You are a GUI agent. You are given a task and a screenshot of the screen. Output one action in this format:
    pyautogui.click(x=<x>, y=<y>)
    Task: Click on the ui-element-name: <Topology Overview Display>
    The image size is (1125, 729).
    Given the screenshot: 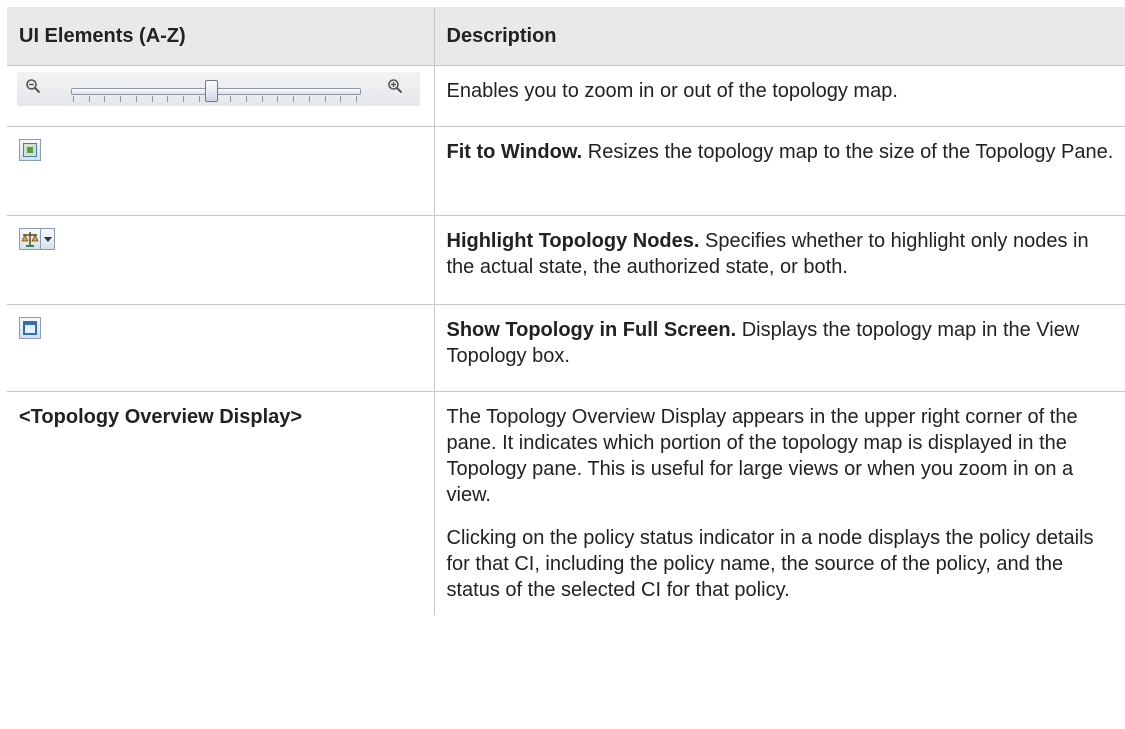 What is the action you would take?
    pyautogui.click(x=161, y=417)
    